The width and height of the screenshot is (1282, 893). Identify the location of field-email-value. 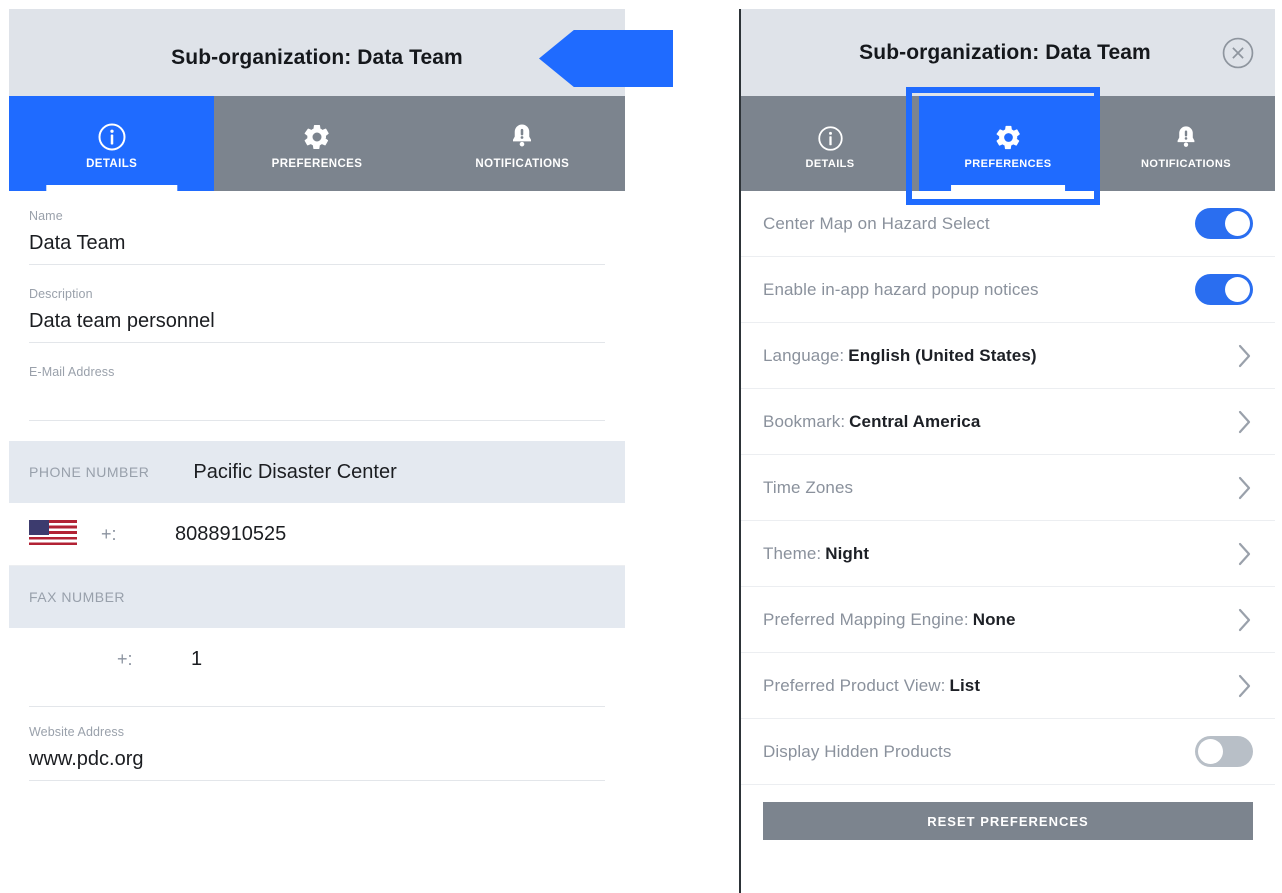
(317, 399).